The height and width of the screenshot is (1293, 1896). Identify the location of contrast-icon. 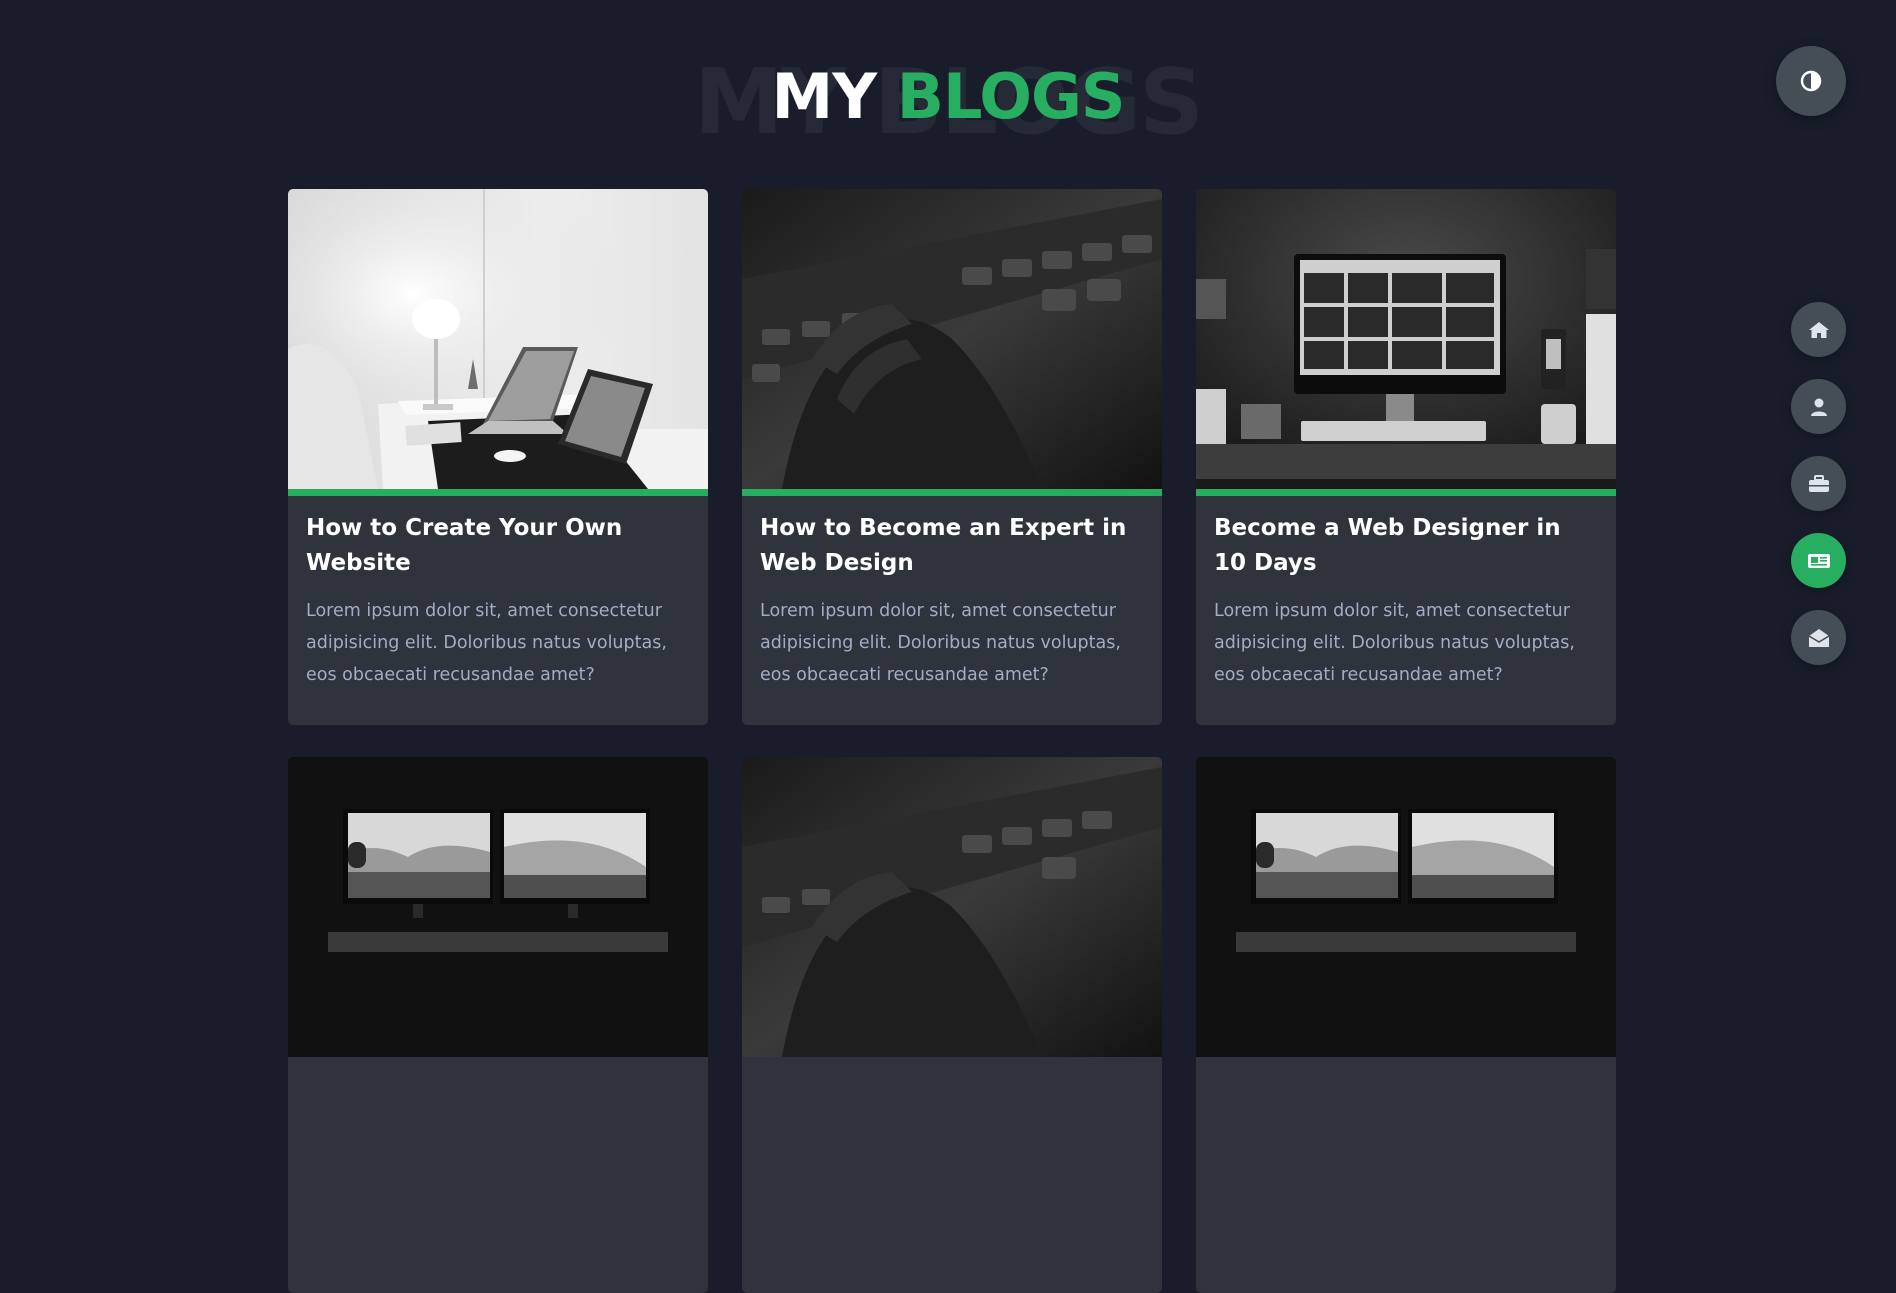
(1811, 81).